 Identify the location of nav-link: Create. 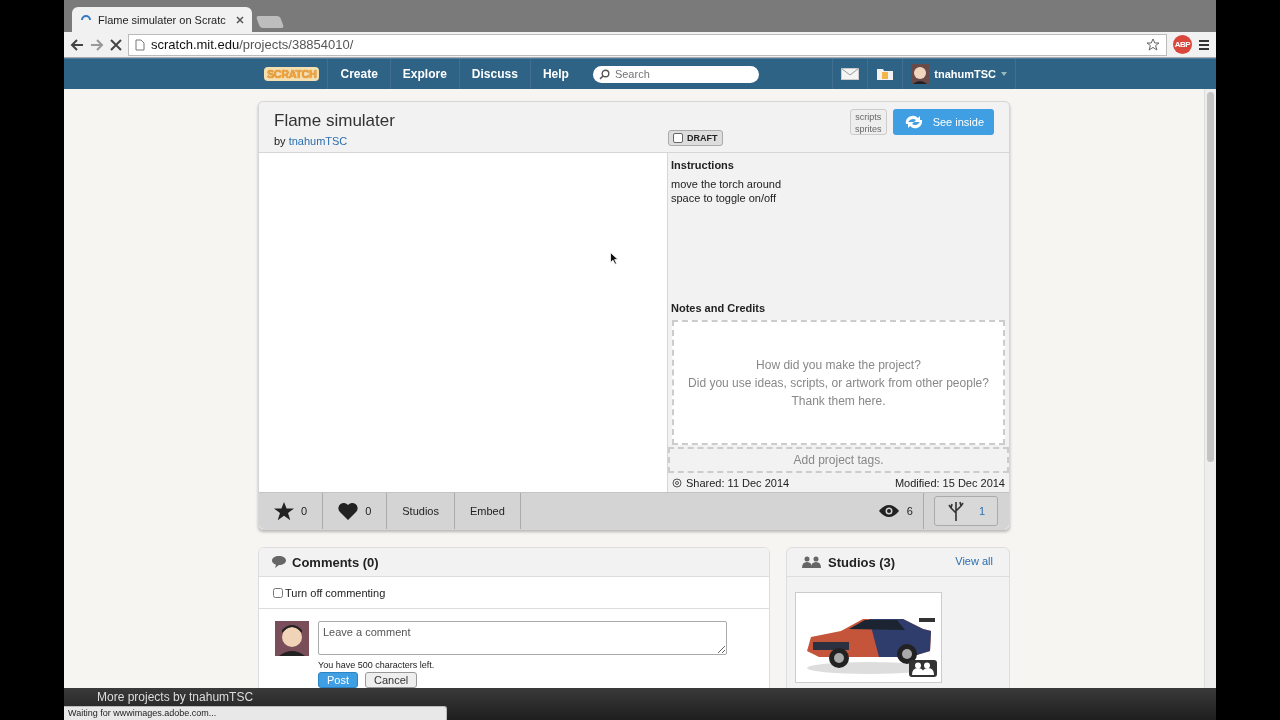
(358, 74).